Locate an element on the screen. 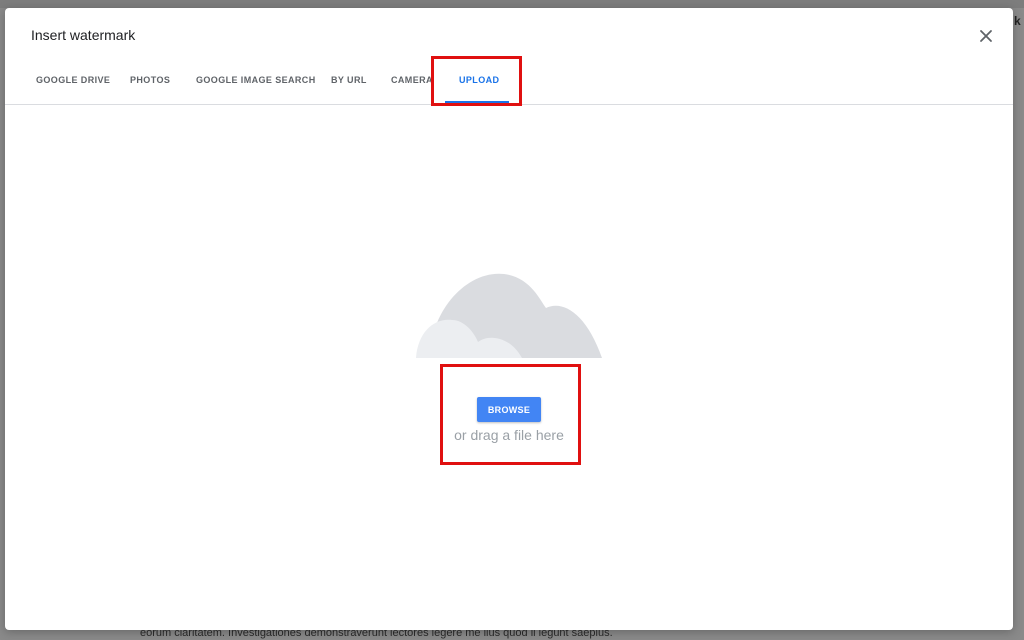 This screenshot has height=640, width=1024. close-icon is located at coordinates (986, 36).